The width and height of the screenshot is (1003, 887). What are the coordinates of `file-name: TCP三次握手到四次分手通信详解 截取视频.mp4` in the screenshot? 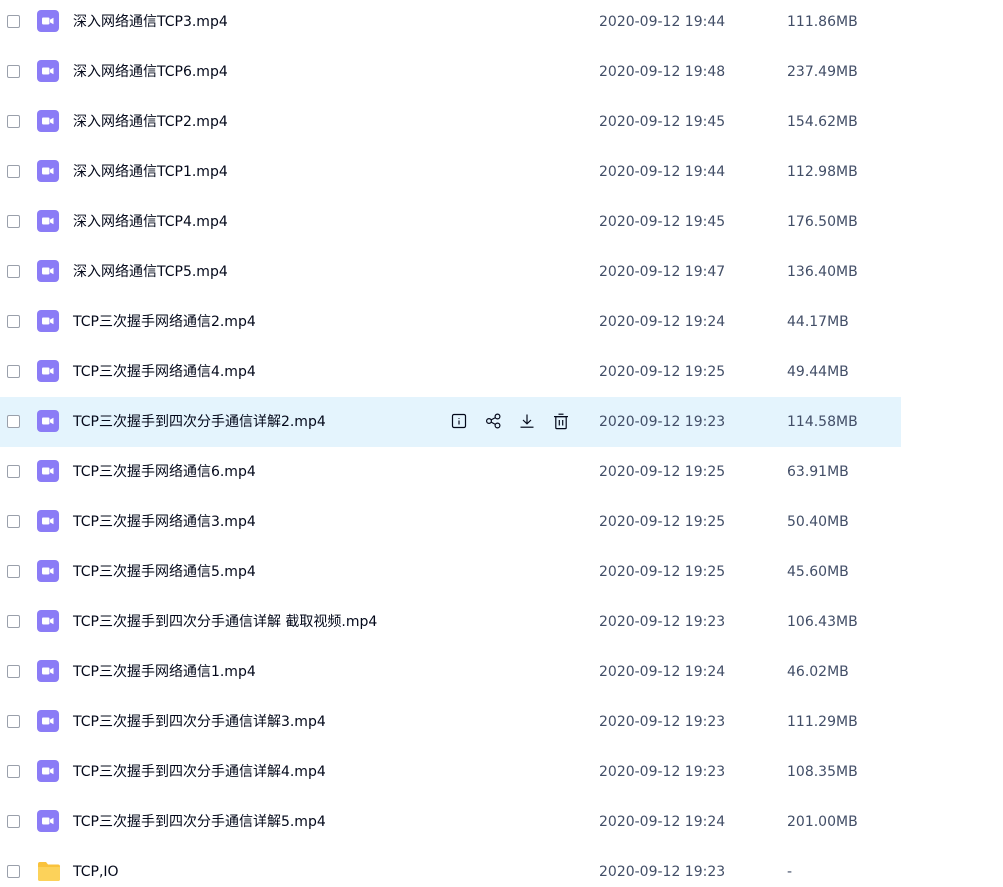 It's located at (225, 622).